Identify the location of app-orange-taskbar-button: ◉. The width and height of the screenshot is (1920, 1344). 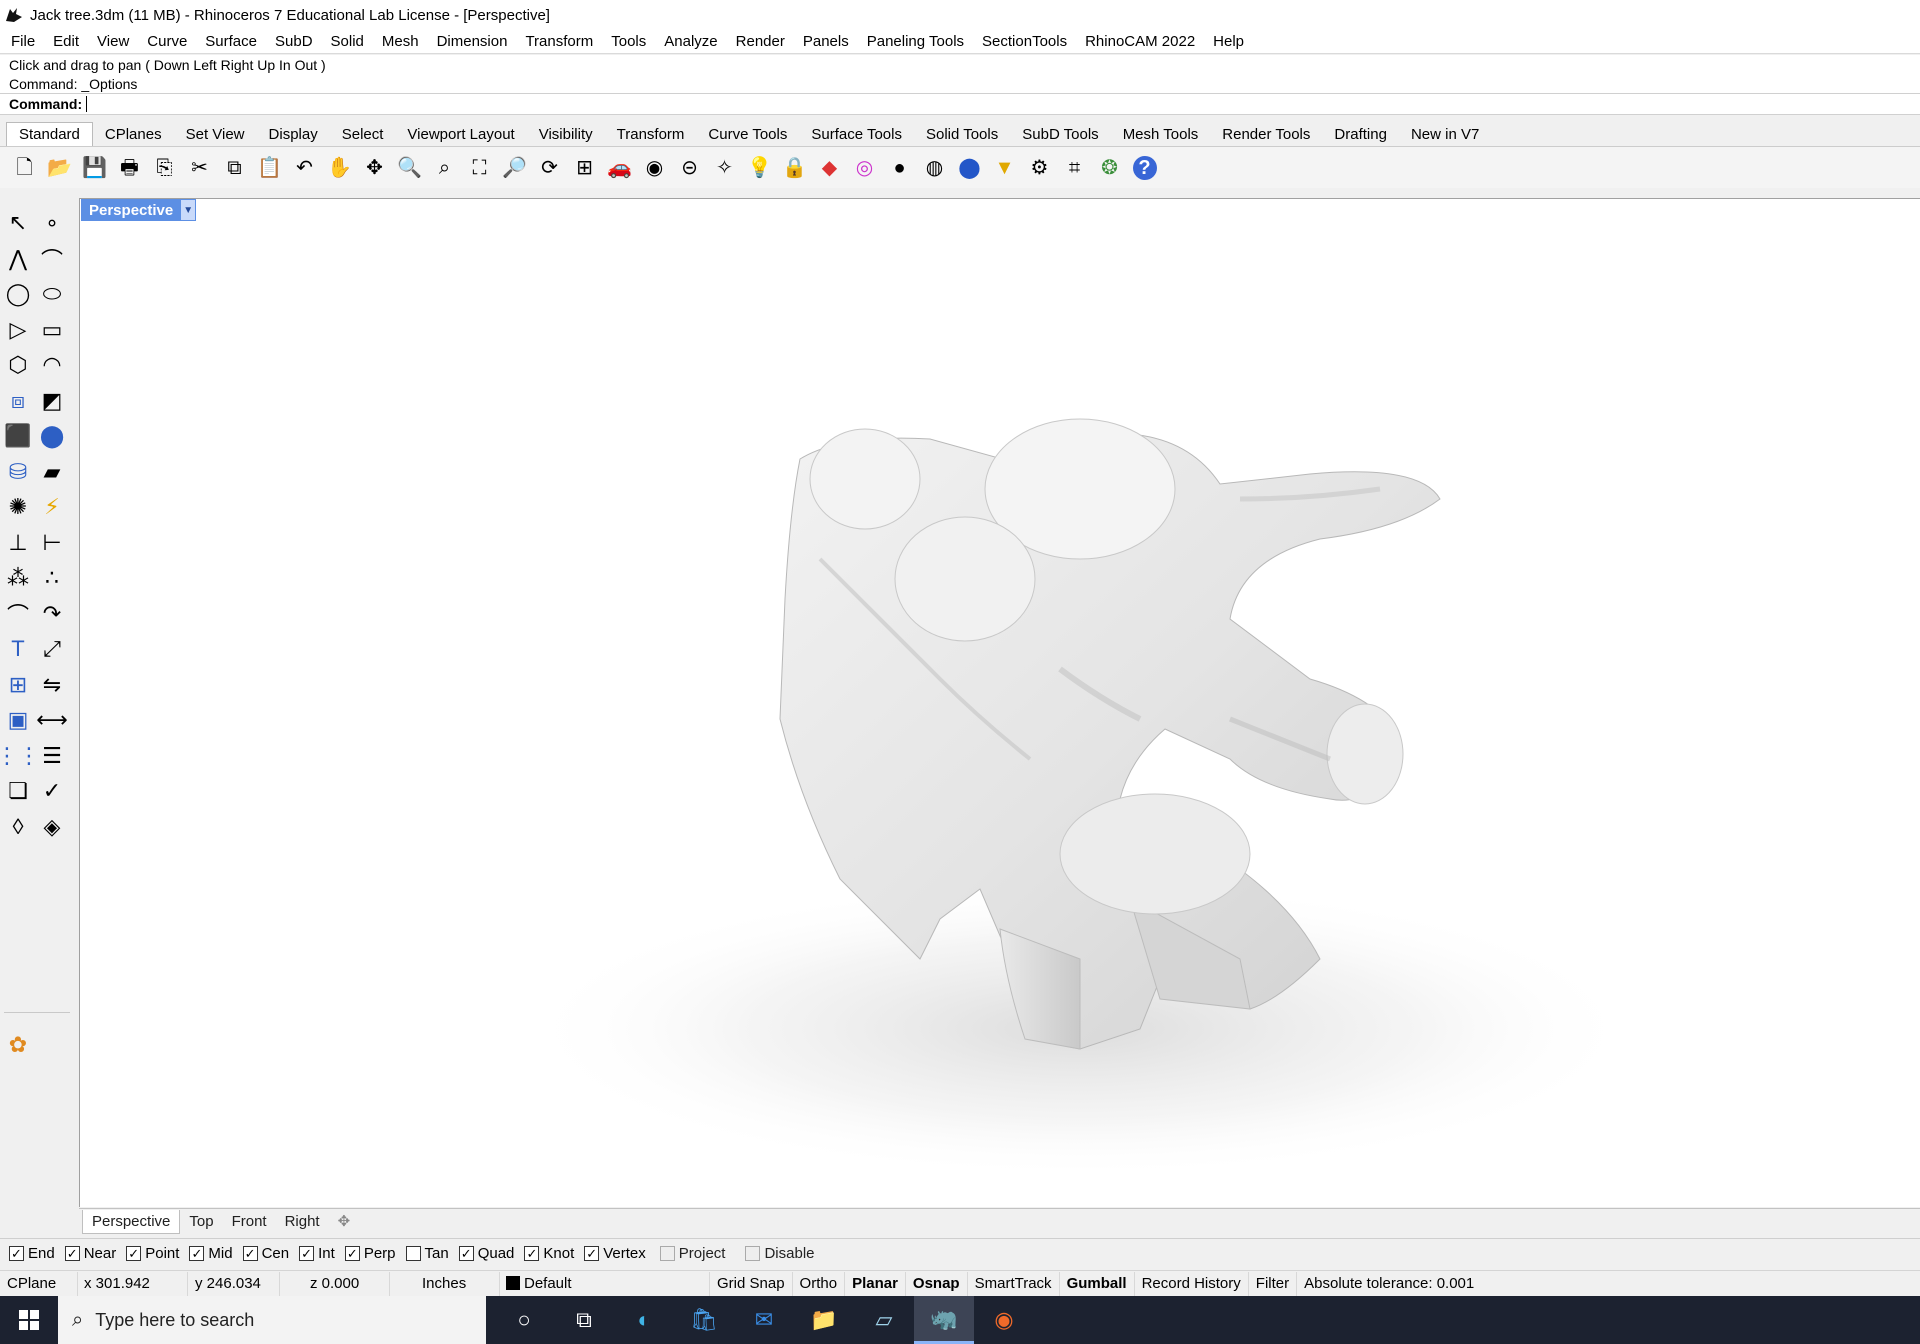
(1004, 1320).